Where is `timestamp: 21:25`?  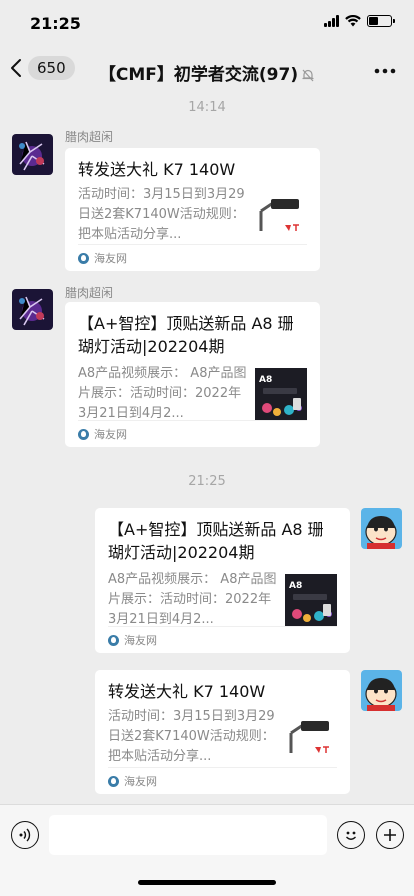 timestamp: 21:25 is located at coordinates (207, 481).